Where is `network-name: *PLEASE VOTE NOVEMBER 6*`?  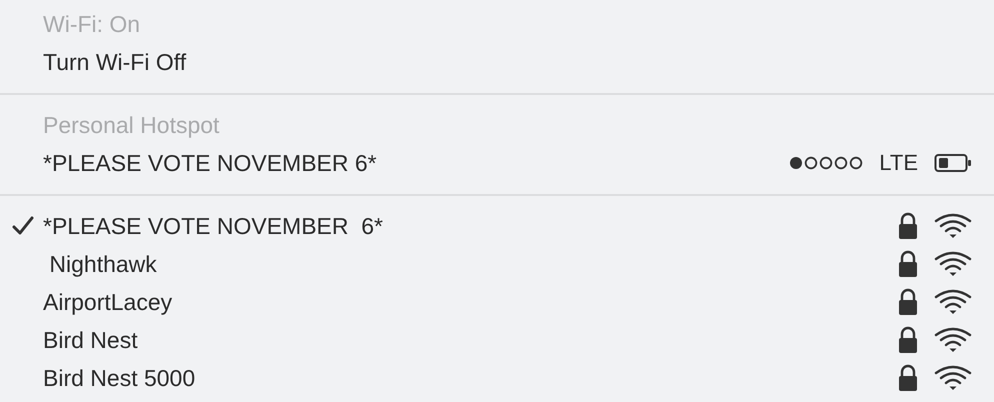
network-name: *PLEASE VOTE NOVEMBER 6* is located at coordinates (470, 226).